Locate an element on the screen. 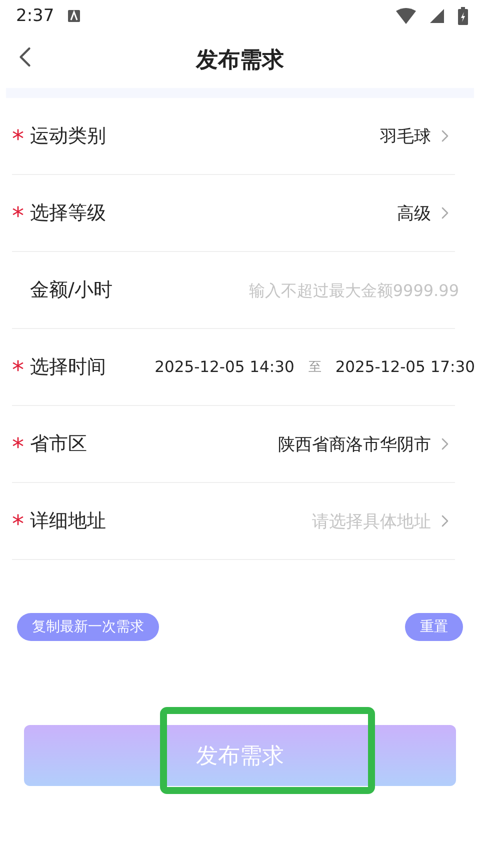  field-label: 省市区 is located at coordinates (58, 444).